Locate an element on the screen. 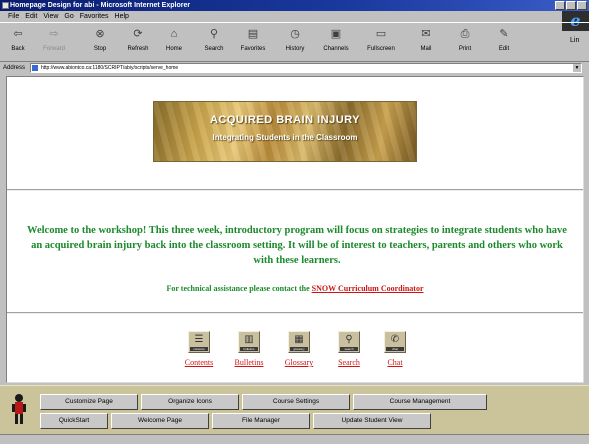  mail-label: Mail is located at coordinates (426, 49).